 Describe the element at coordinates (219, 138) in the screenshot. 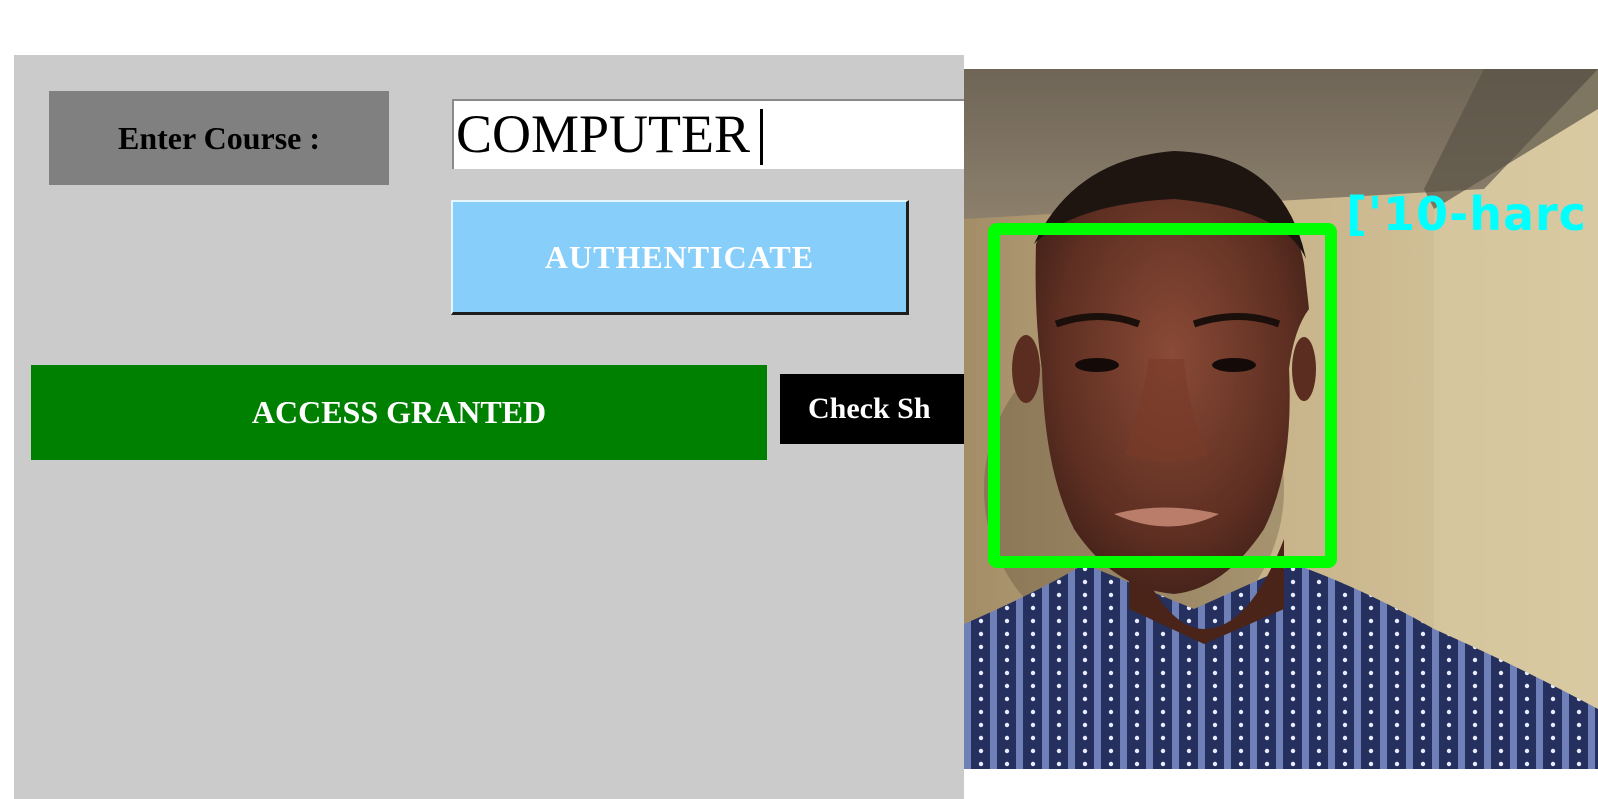

I see `enter-course-label: Enter Course :` at that location.